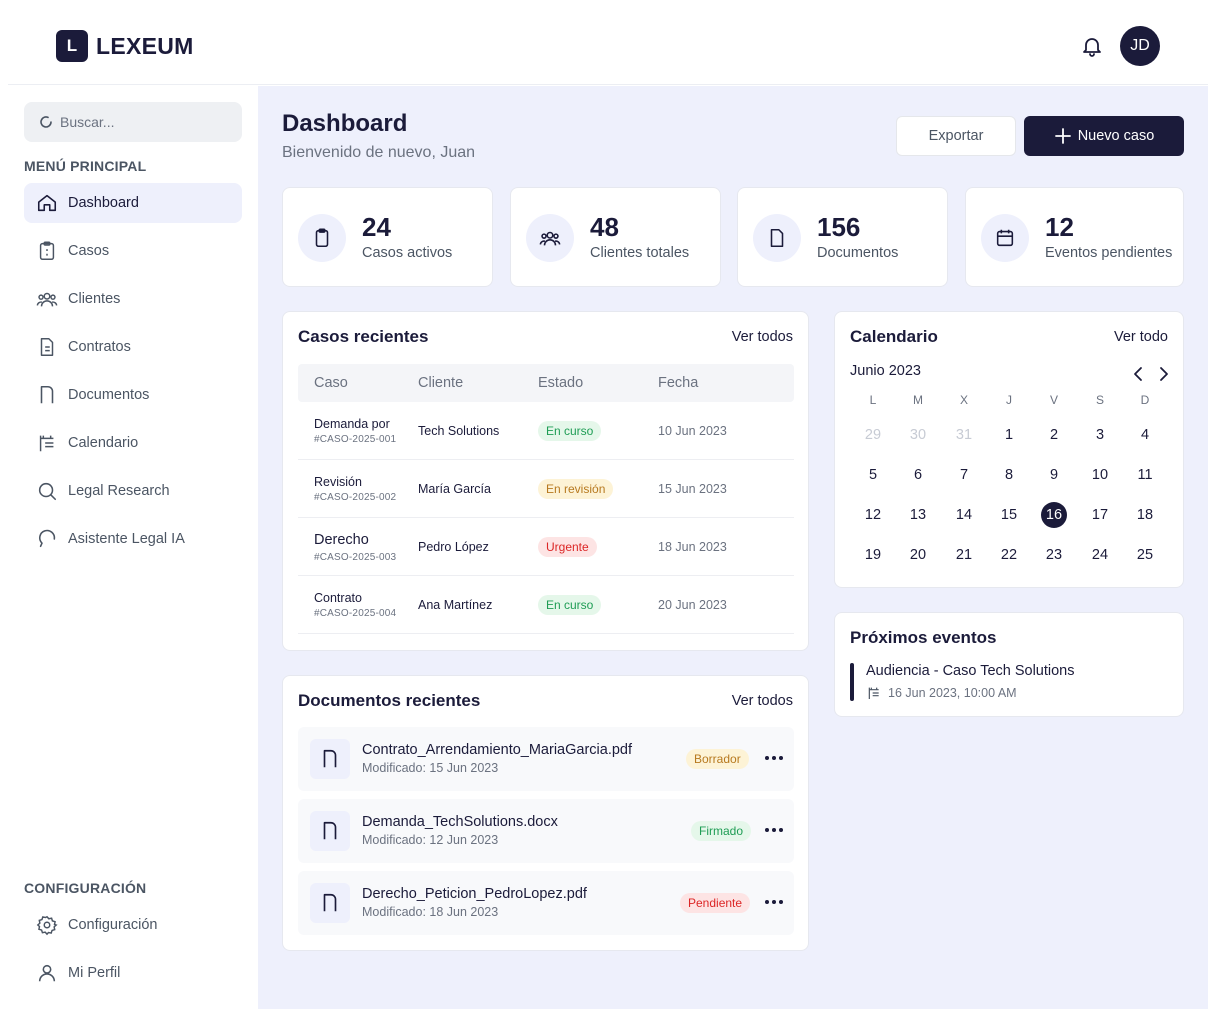 The width and height of the screenshot is (1216, 1009). Describe the element at coordinates (455, 605) in the screenshot. I see `case-client: Ana Martínez` at that location.